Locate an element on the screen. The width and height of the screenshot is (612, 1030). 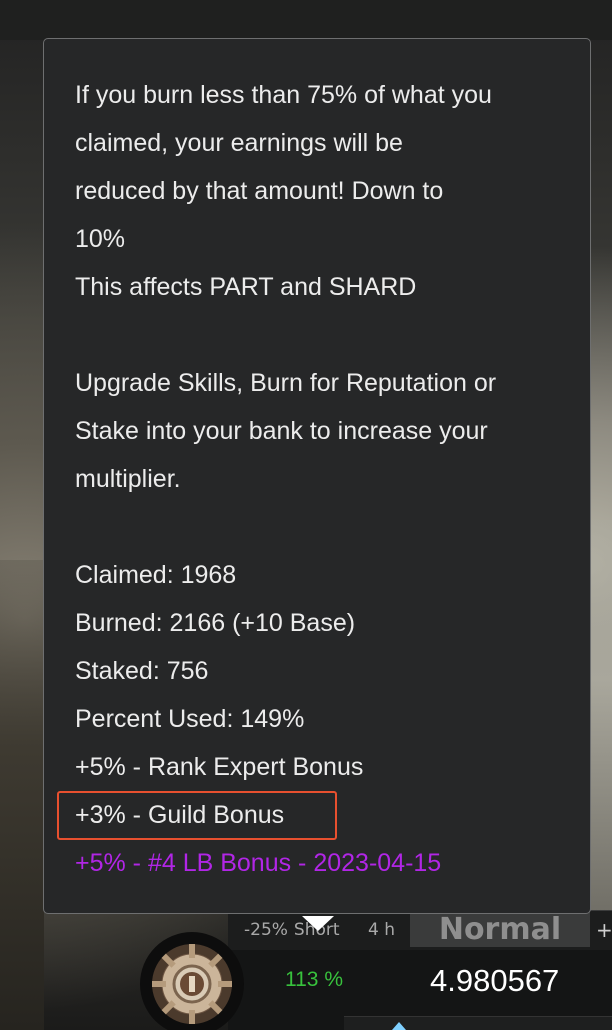
percent-used-stat: Percent Used: 149% is located at coordinates (190, 719).